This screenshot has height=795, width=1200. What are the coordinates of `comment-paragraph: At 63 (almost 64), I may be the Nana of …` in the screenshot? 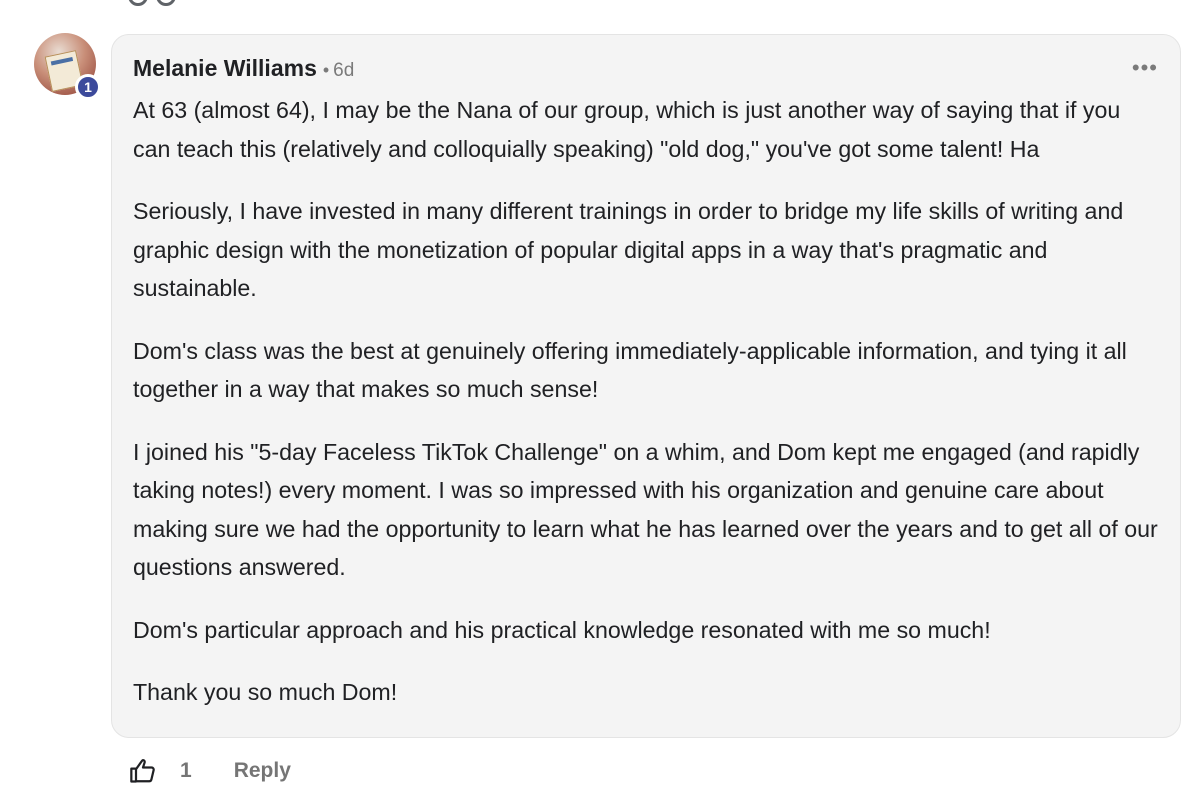 It's located at (627, 129).